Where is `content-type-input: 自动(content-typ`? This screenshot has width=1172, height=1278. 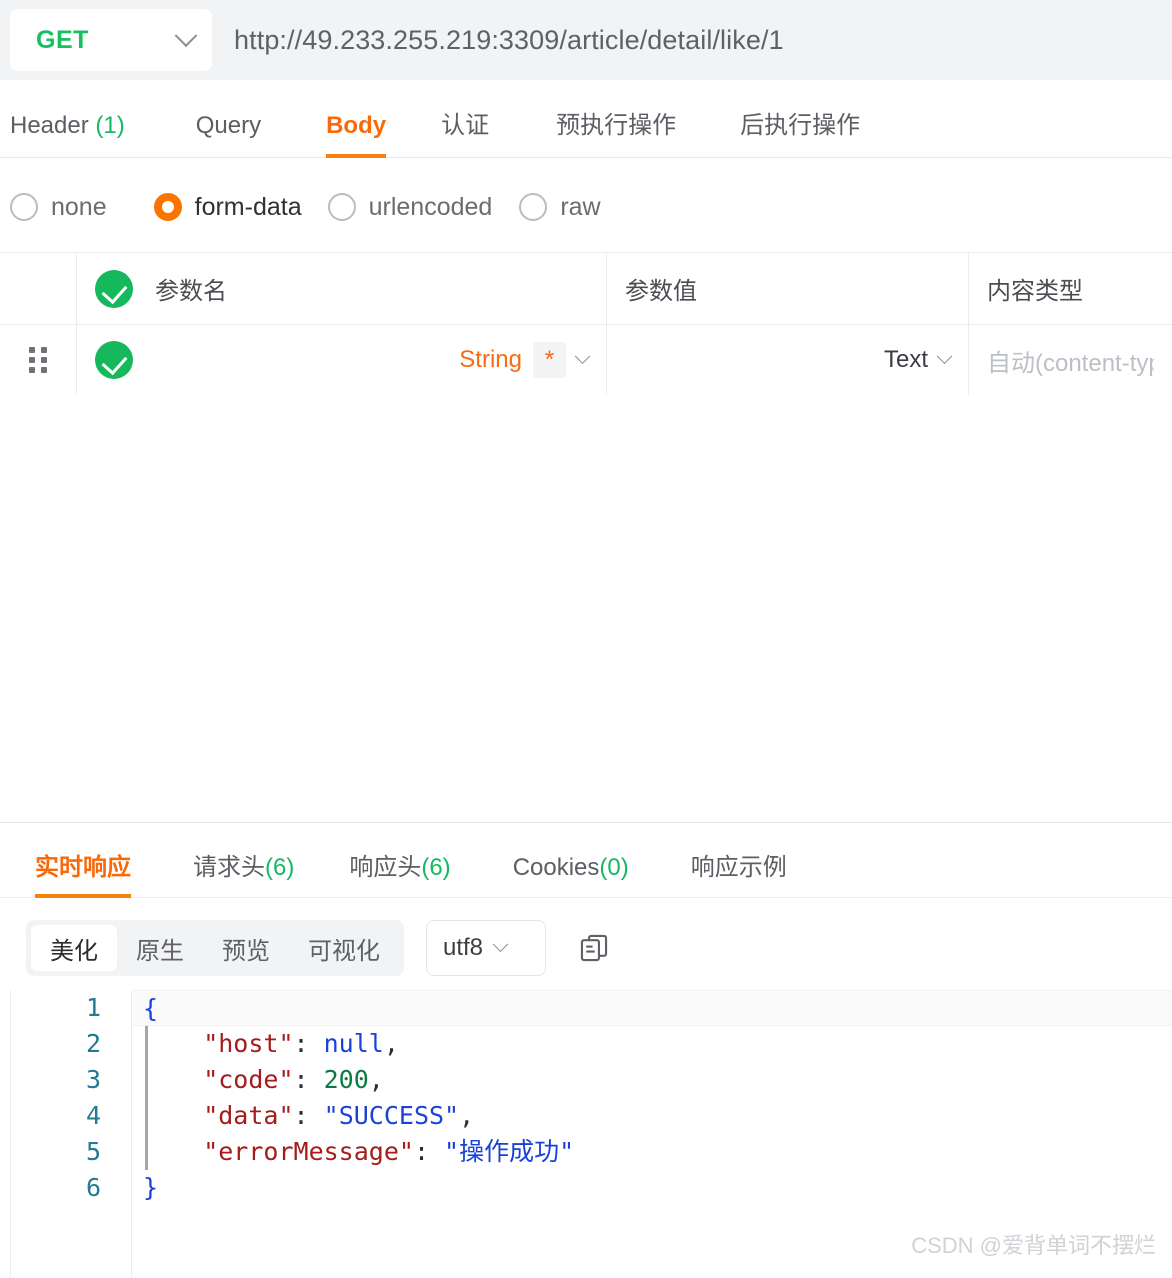 content-type-input: 自动(content-typ is located at coordinates (1070, 360).